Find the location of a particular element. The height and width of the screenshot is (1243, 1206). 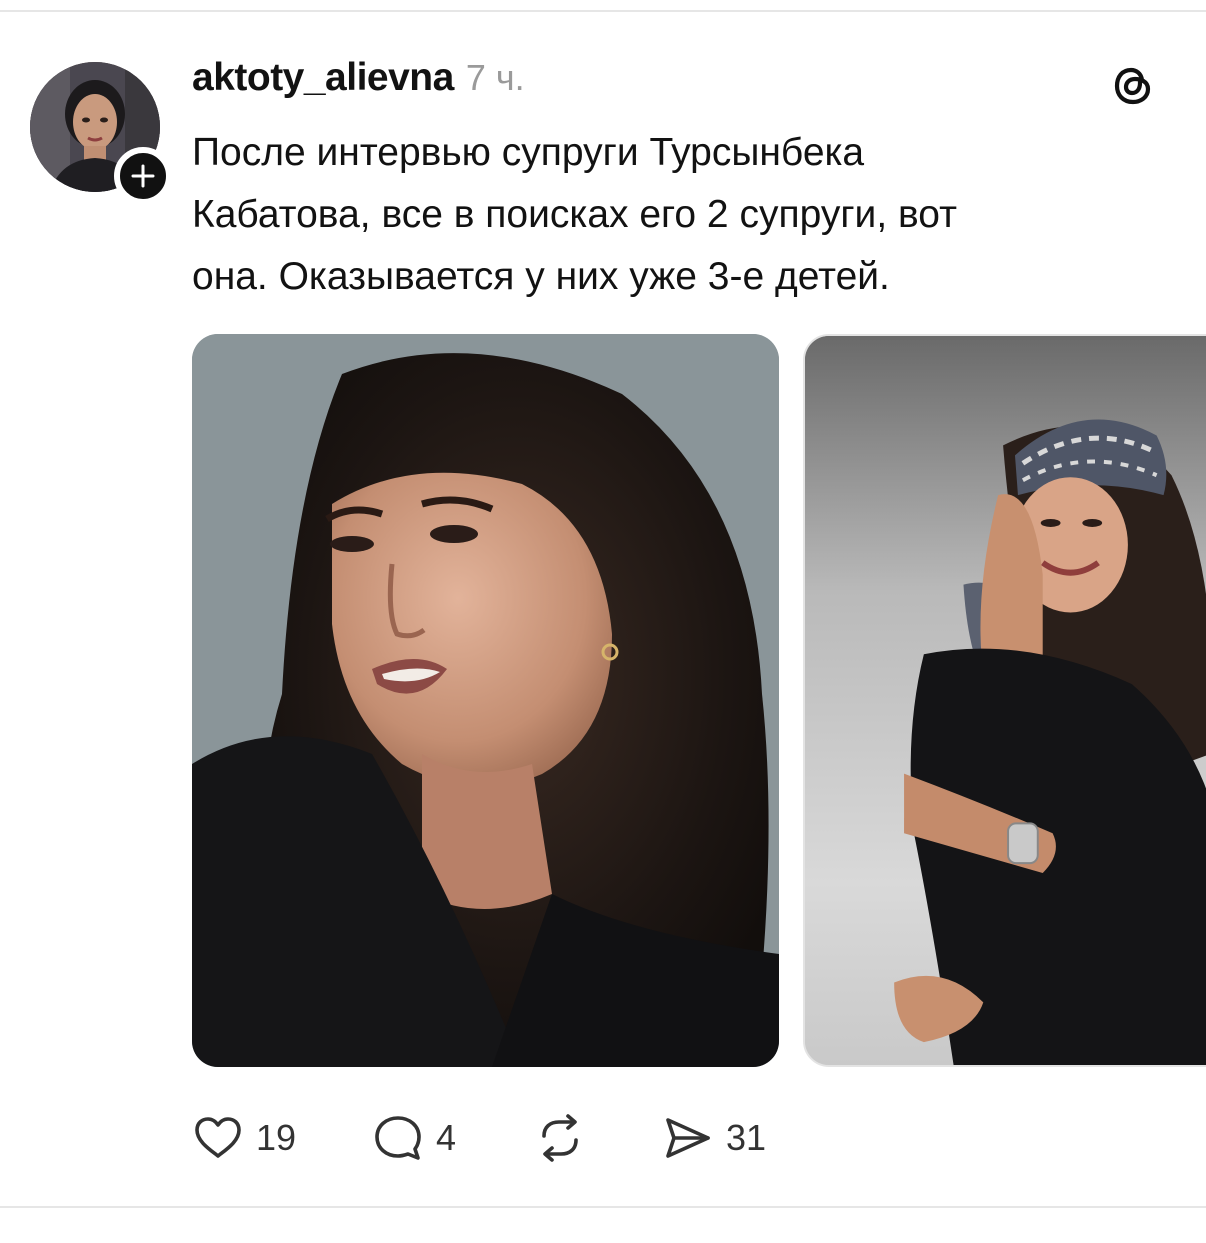

repost-button is located at coordinates (560, 1138).